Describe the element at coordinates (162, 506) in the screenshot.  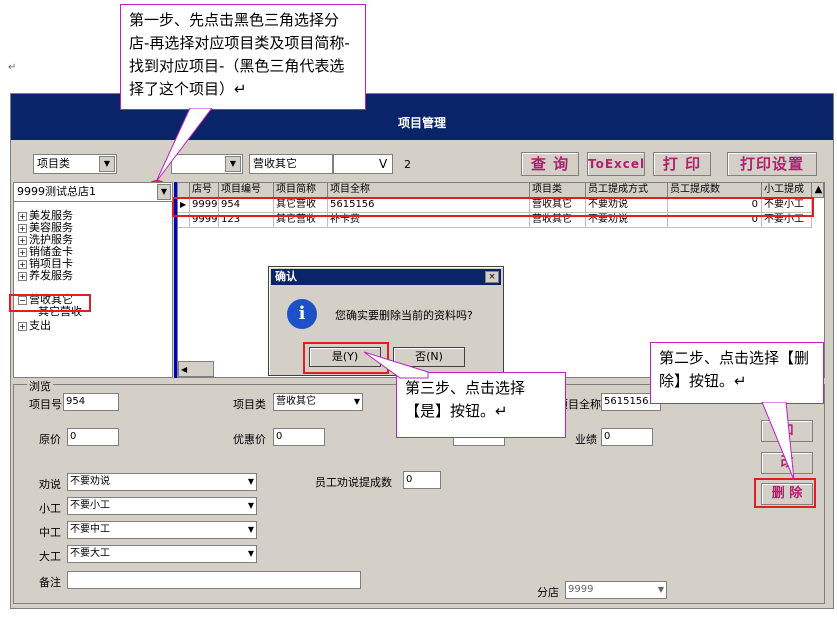
I see `small-worker-select: 不要小工 ▼` at that location.